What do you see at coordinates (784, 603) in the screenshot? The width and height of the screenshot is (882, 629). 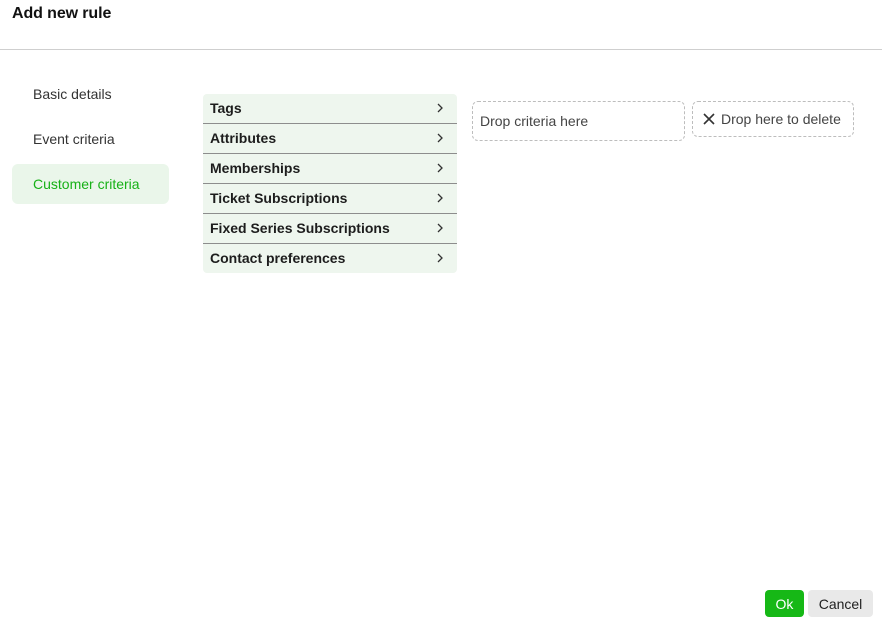 I see `ok-button: Ok` at bounding box center [784, 603].